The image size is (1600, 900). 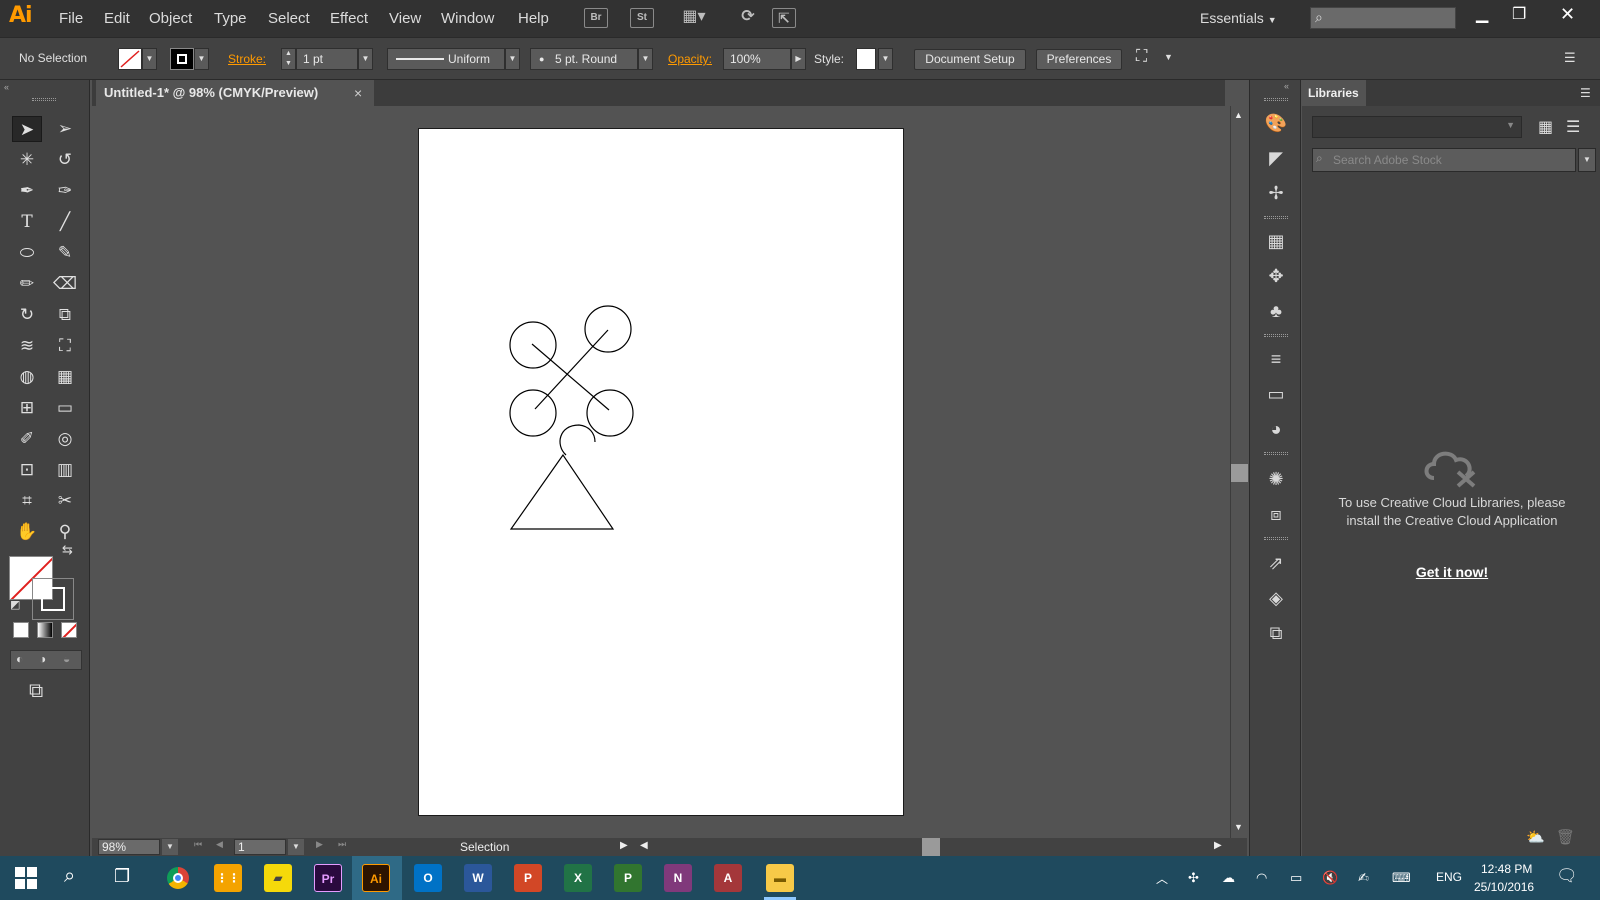 I want to click on libraries-menu-icon: ☰, so click(x=1585, y=93).